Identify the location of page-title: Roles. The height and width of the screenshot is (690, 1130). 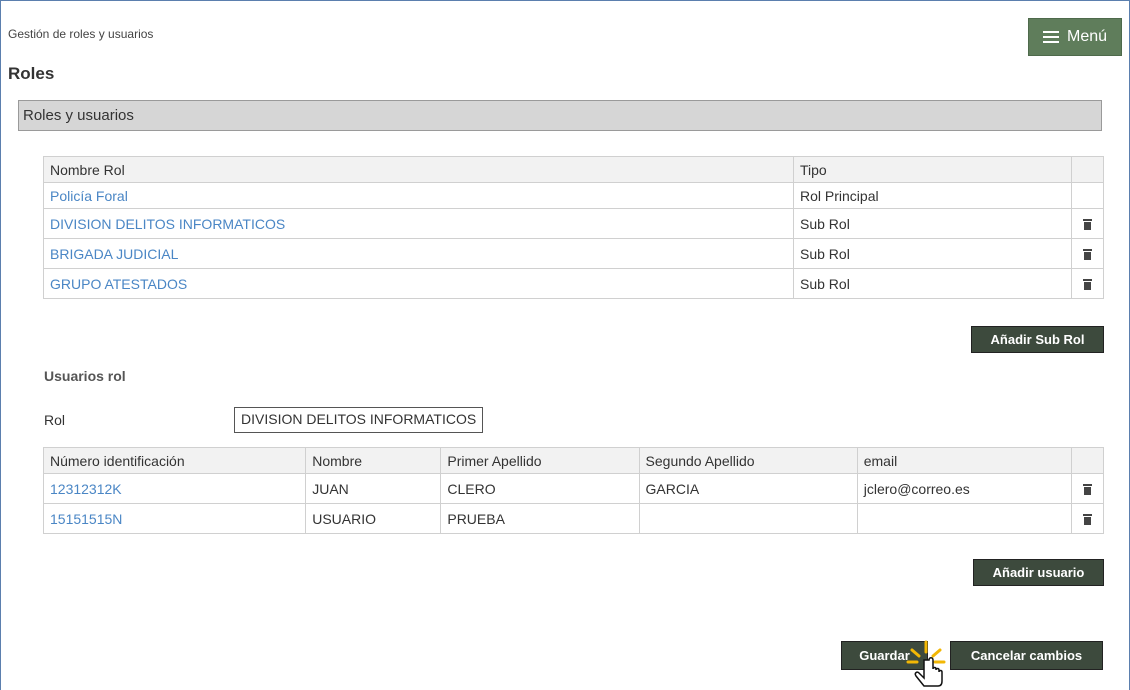
(31, 73).